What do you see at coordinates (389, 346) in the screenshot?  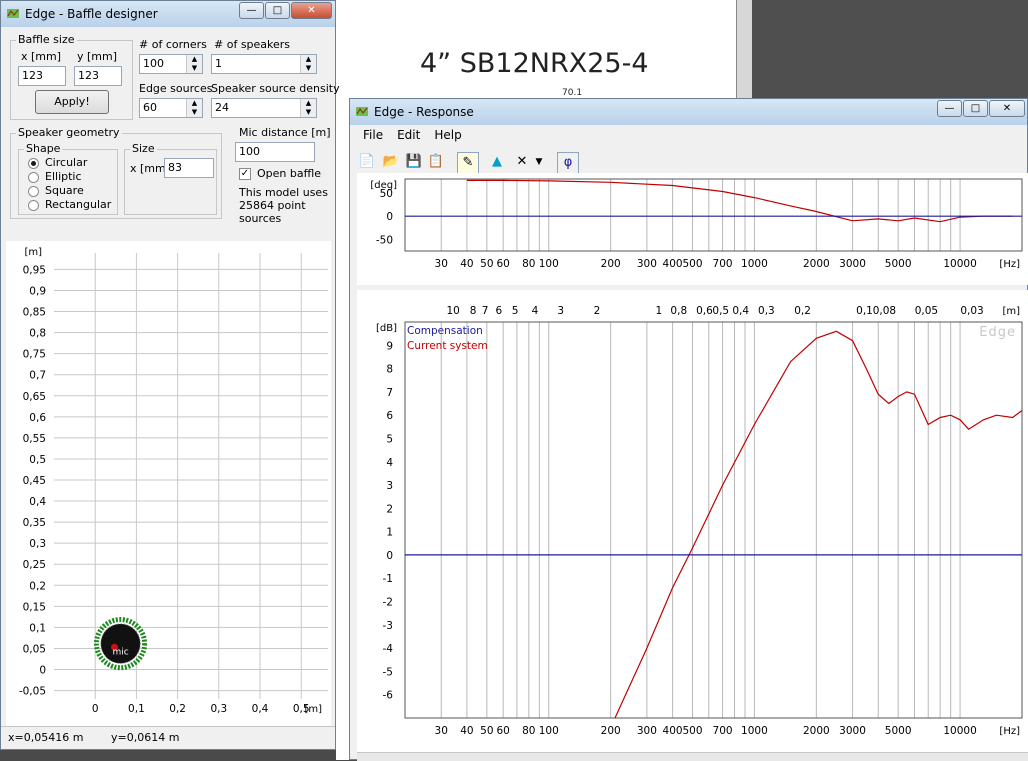 I see `magnitude-y-tick-label: 9` at bounding box center [389, 346].